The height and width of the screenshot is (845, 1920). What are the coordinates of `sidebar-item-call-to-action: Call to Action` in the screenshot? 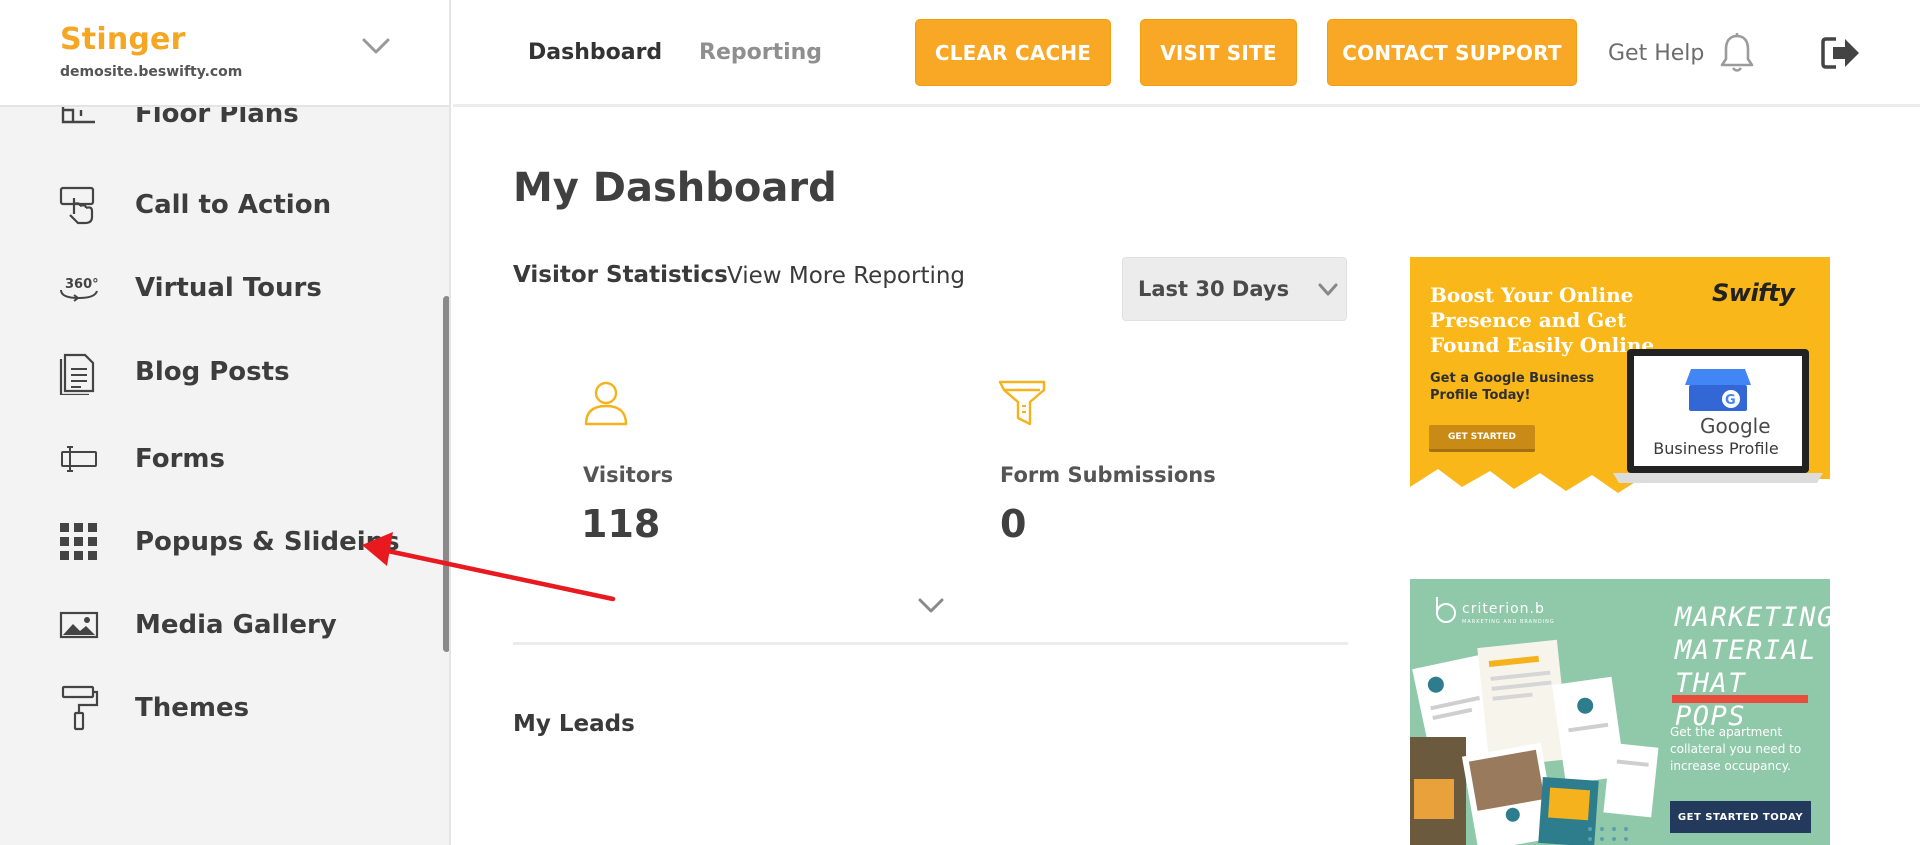 It's located at (220, 205).